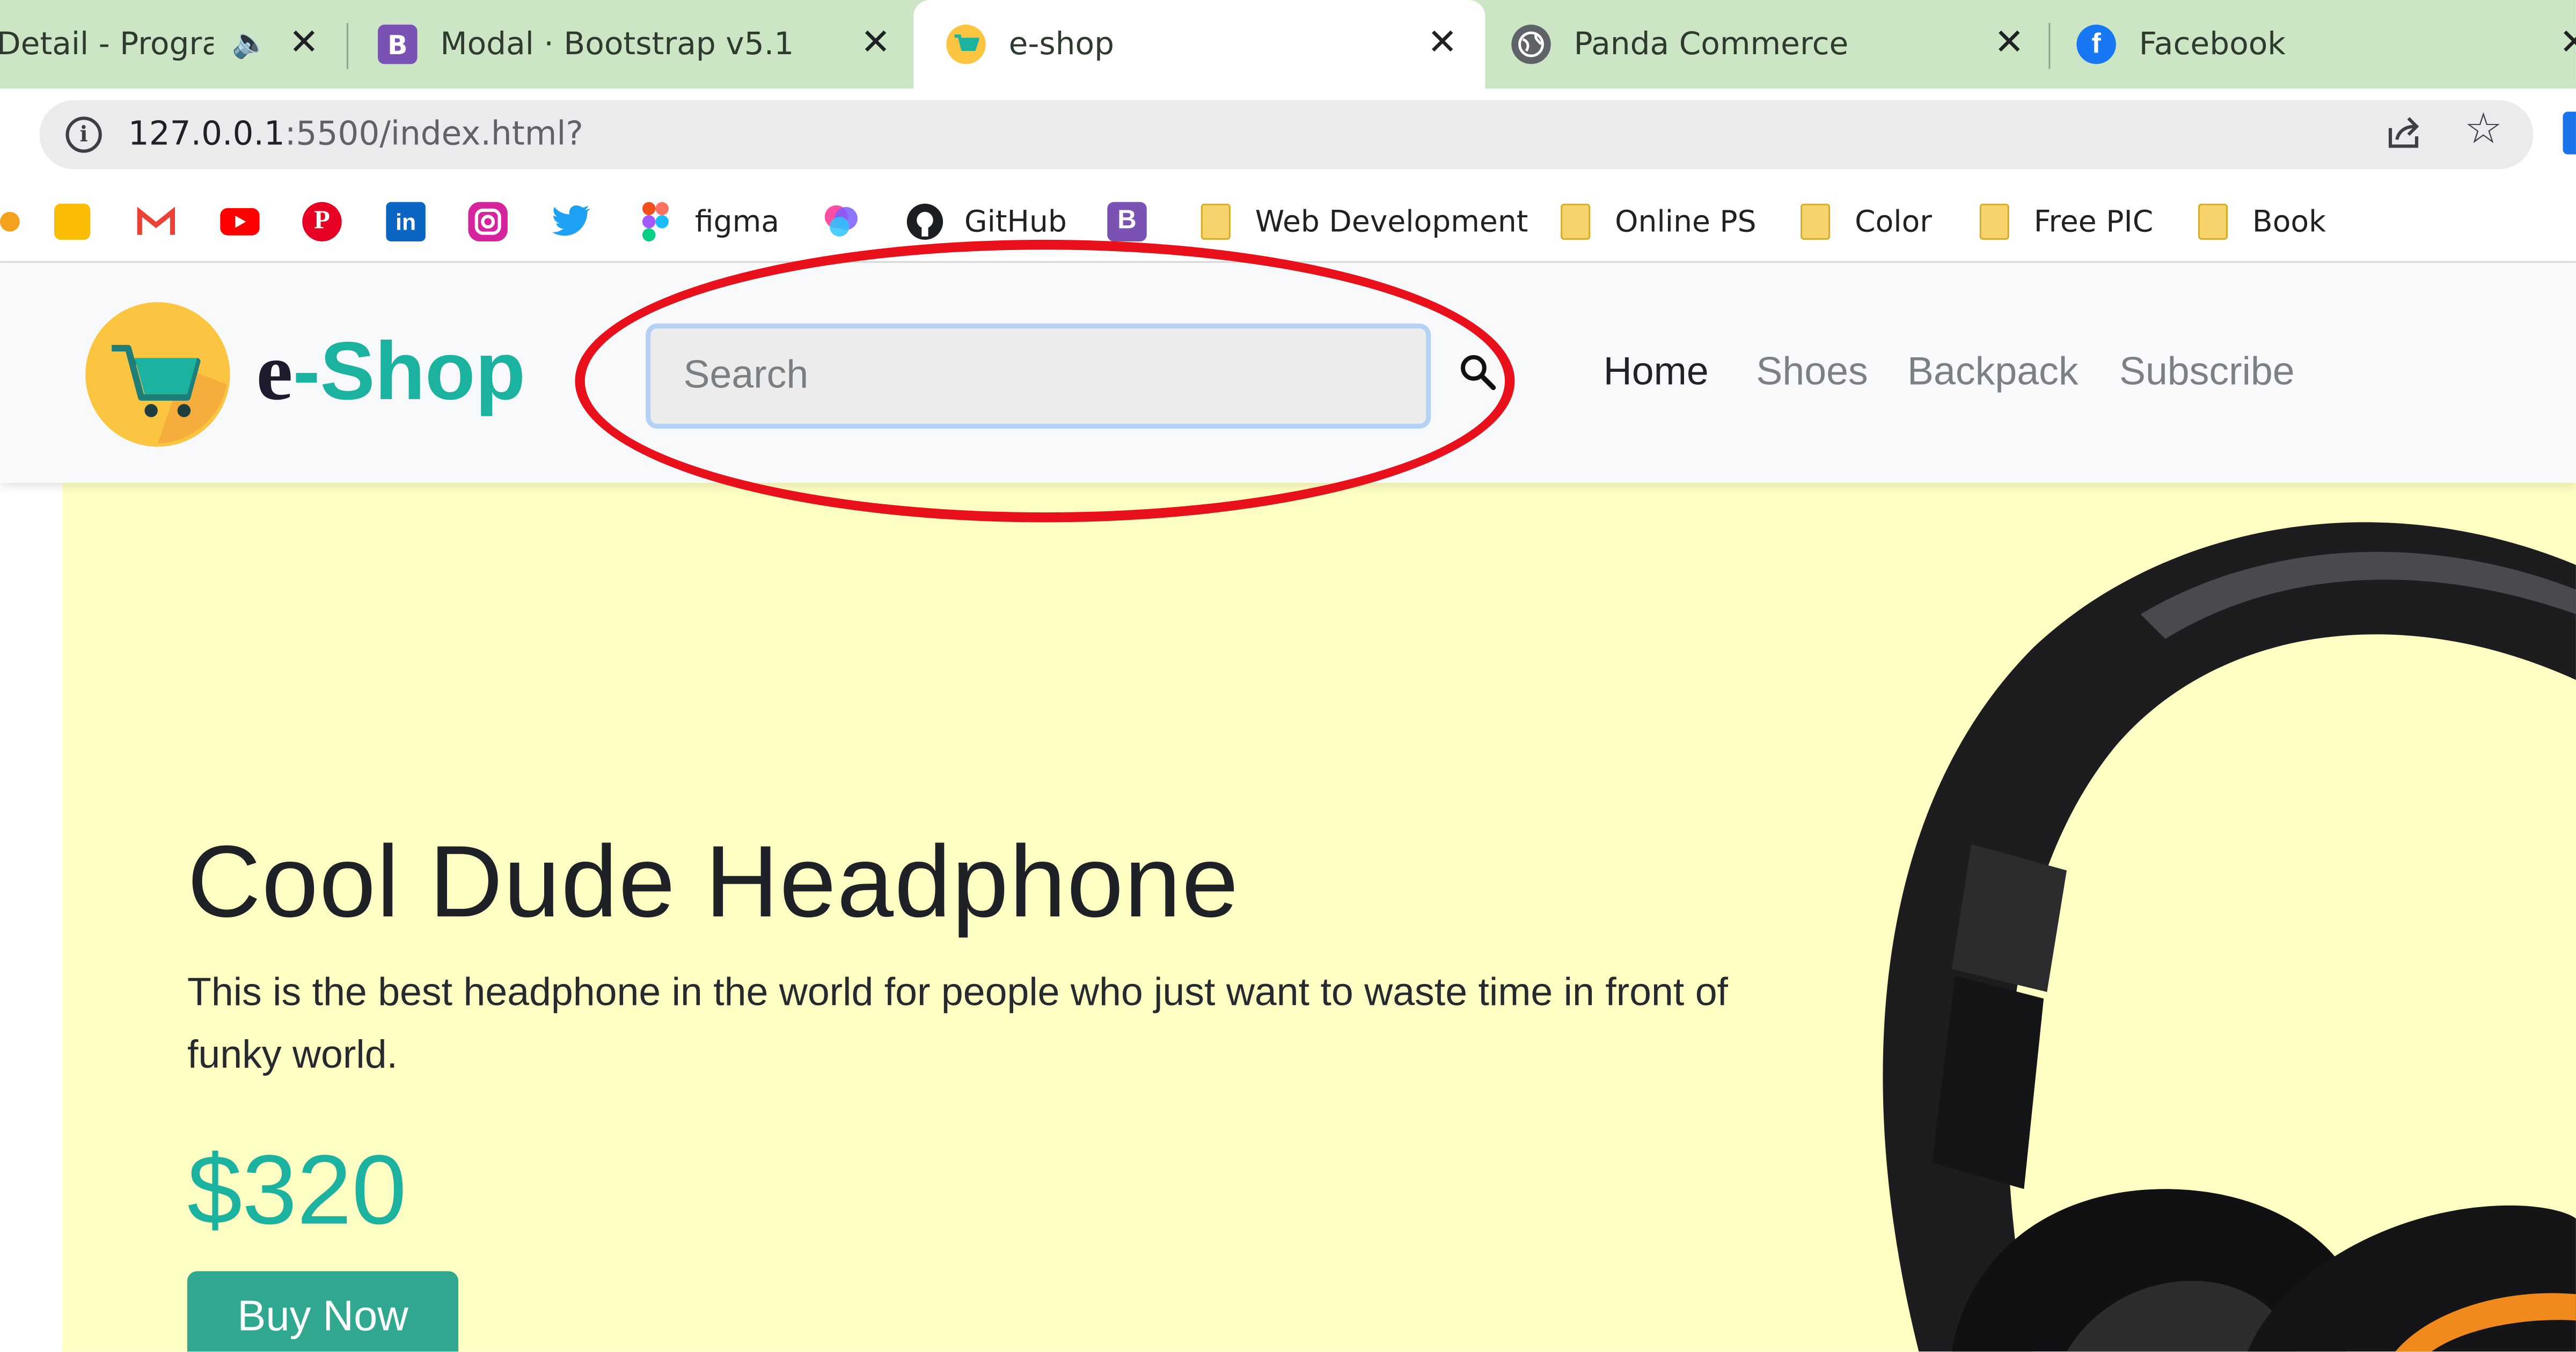 This screenshot has width=2576, height=1352. I want to click on keep-icon, so click(72, 221).